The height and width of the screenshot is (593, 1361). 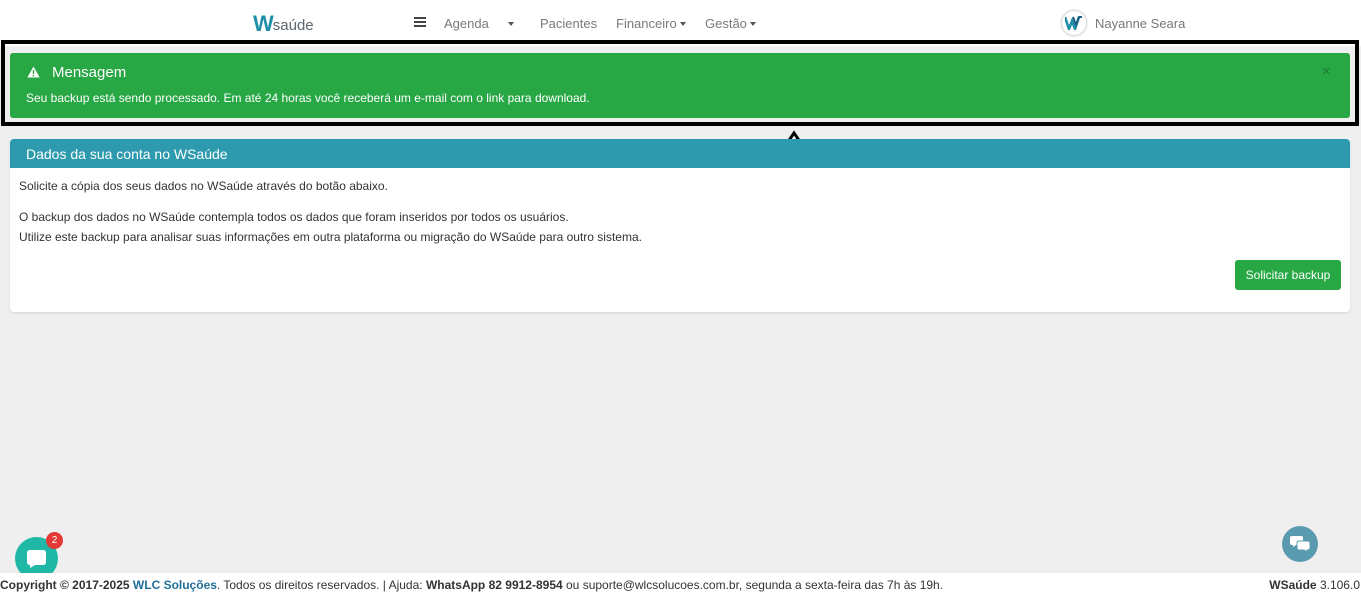 What do you see at coordinates (293, 25) in the screenshot?
I see `logo-text: saúde` at bounding box center [293, 25].